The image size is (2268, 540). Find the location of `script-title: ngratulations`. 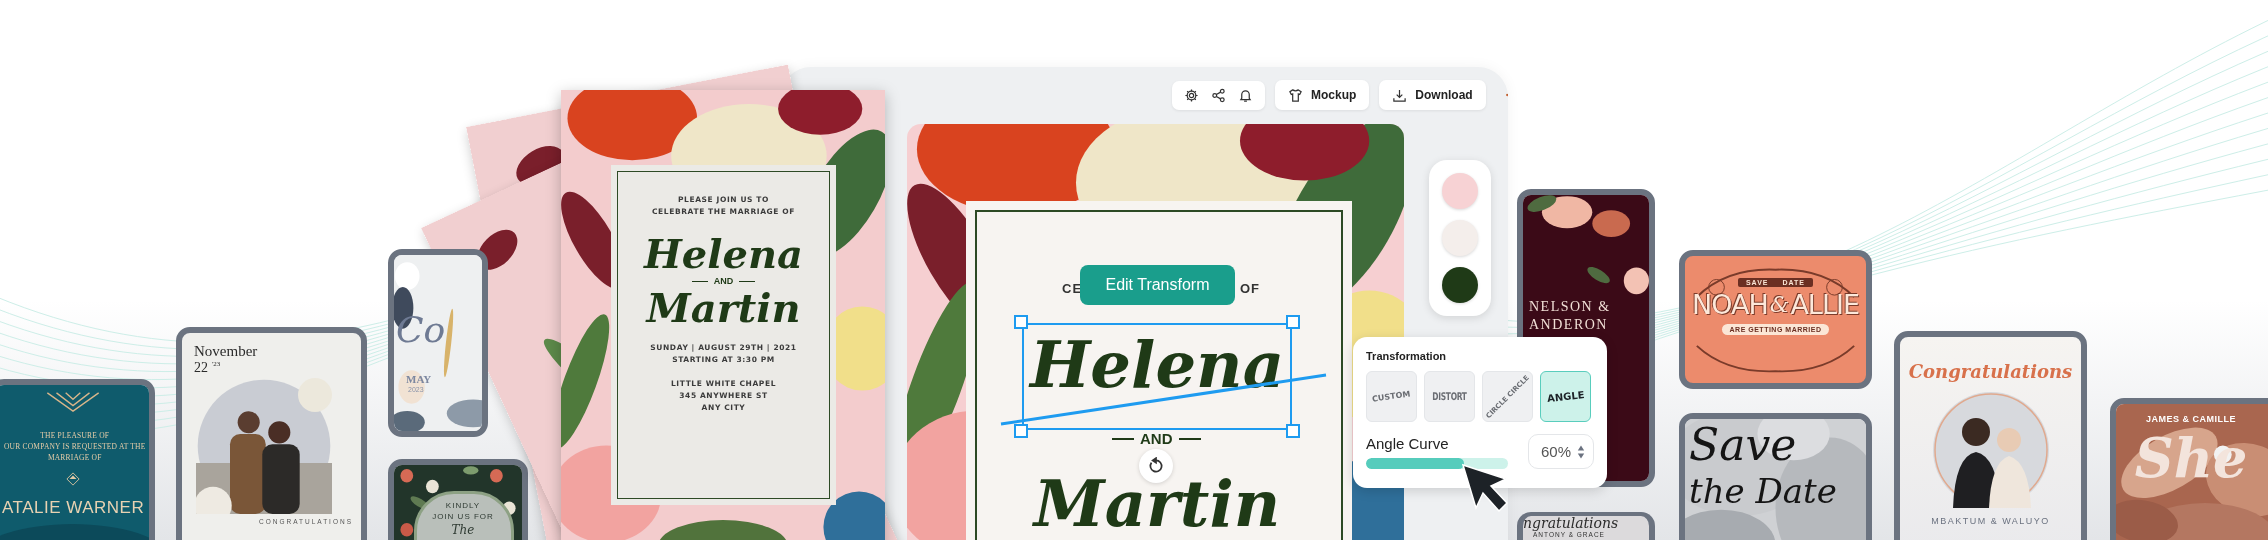

script-title: ngratulations is located at coordinates (1571, 523).